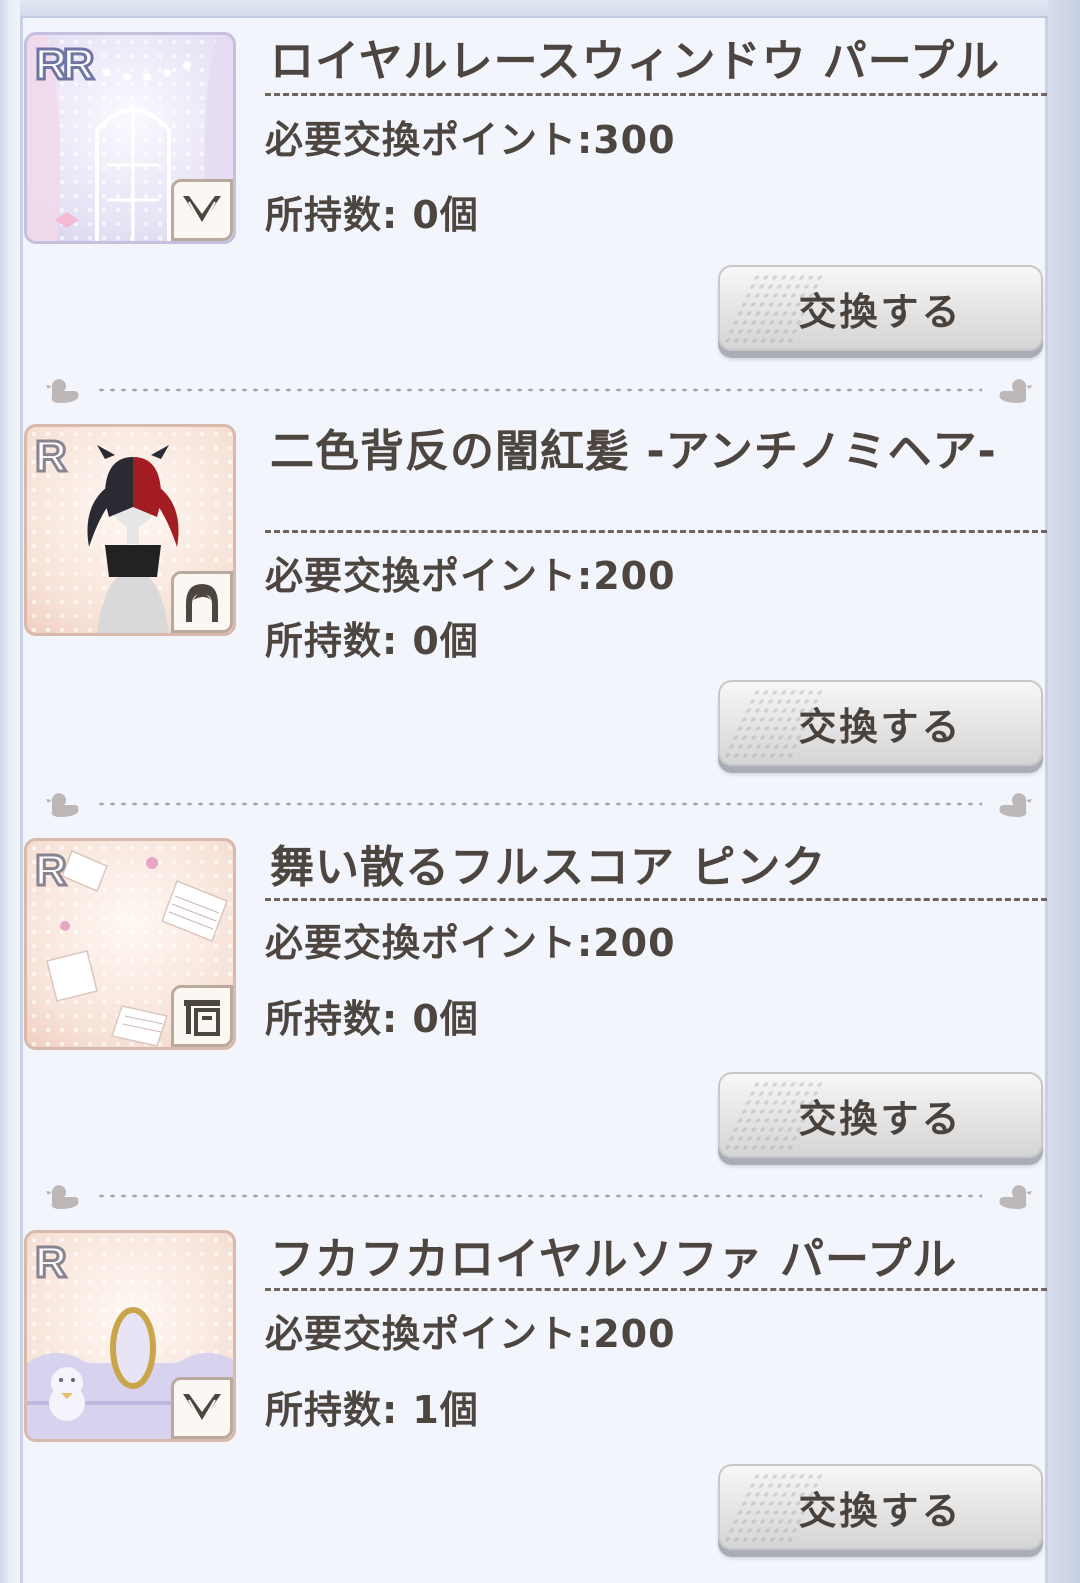  Describe the element at coordinates (202, 602) in the screenshot. I see `hair-icon` at that location.